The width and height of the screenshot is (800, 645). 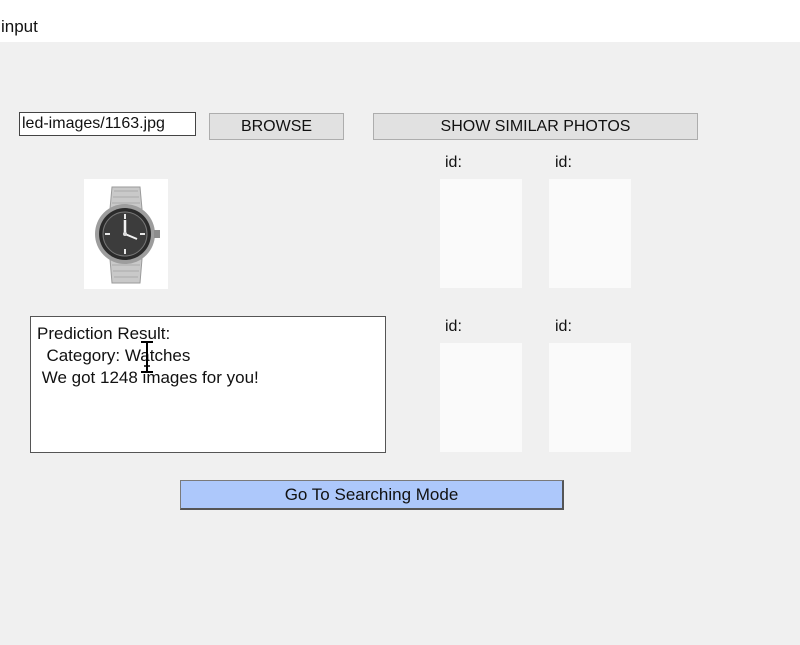 What do you see at coordinates (453, 162) in the screenshot?
I see `similar-id-label-1: id:` at bounding box center [453, 162].